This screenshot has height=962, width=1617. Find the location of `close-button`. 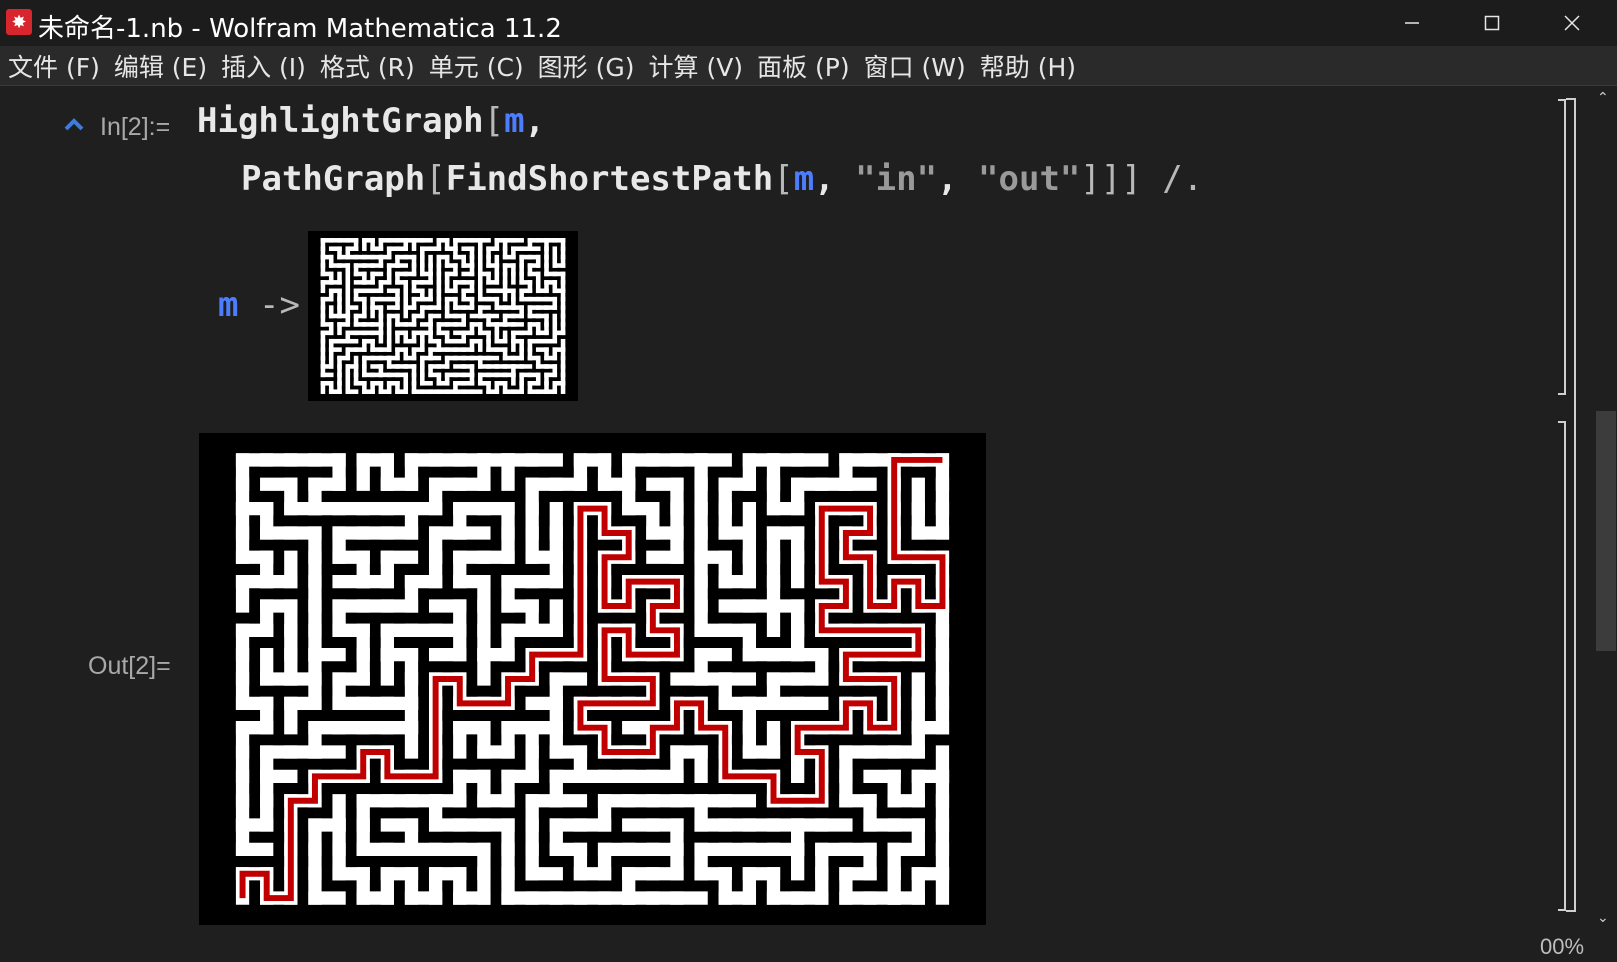

close-button is located at coordinates (1572, 23).